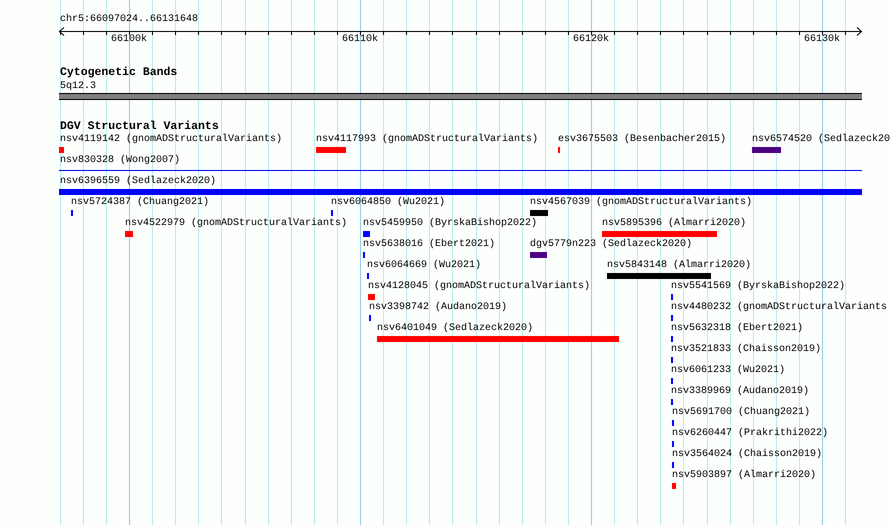 The height and width of the screenshot is (525, 890). What do you see at coordinates (479, 287) in the screenshot?
I see `feature-label: nsv4128045 (gnomADStructuralVariants)` at bounding box center [479, 287].